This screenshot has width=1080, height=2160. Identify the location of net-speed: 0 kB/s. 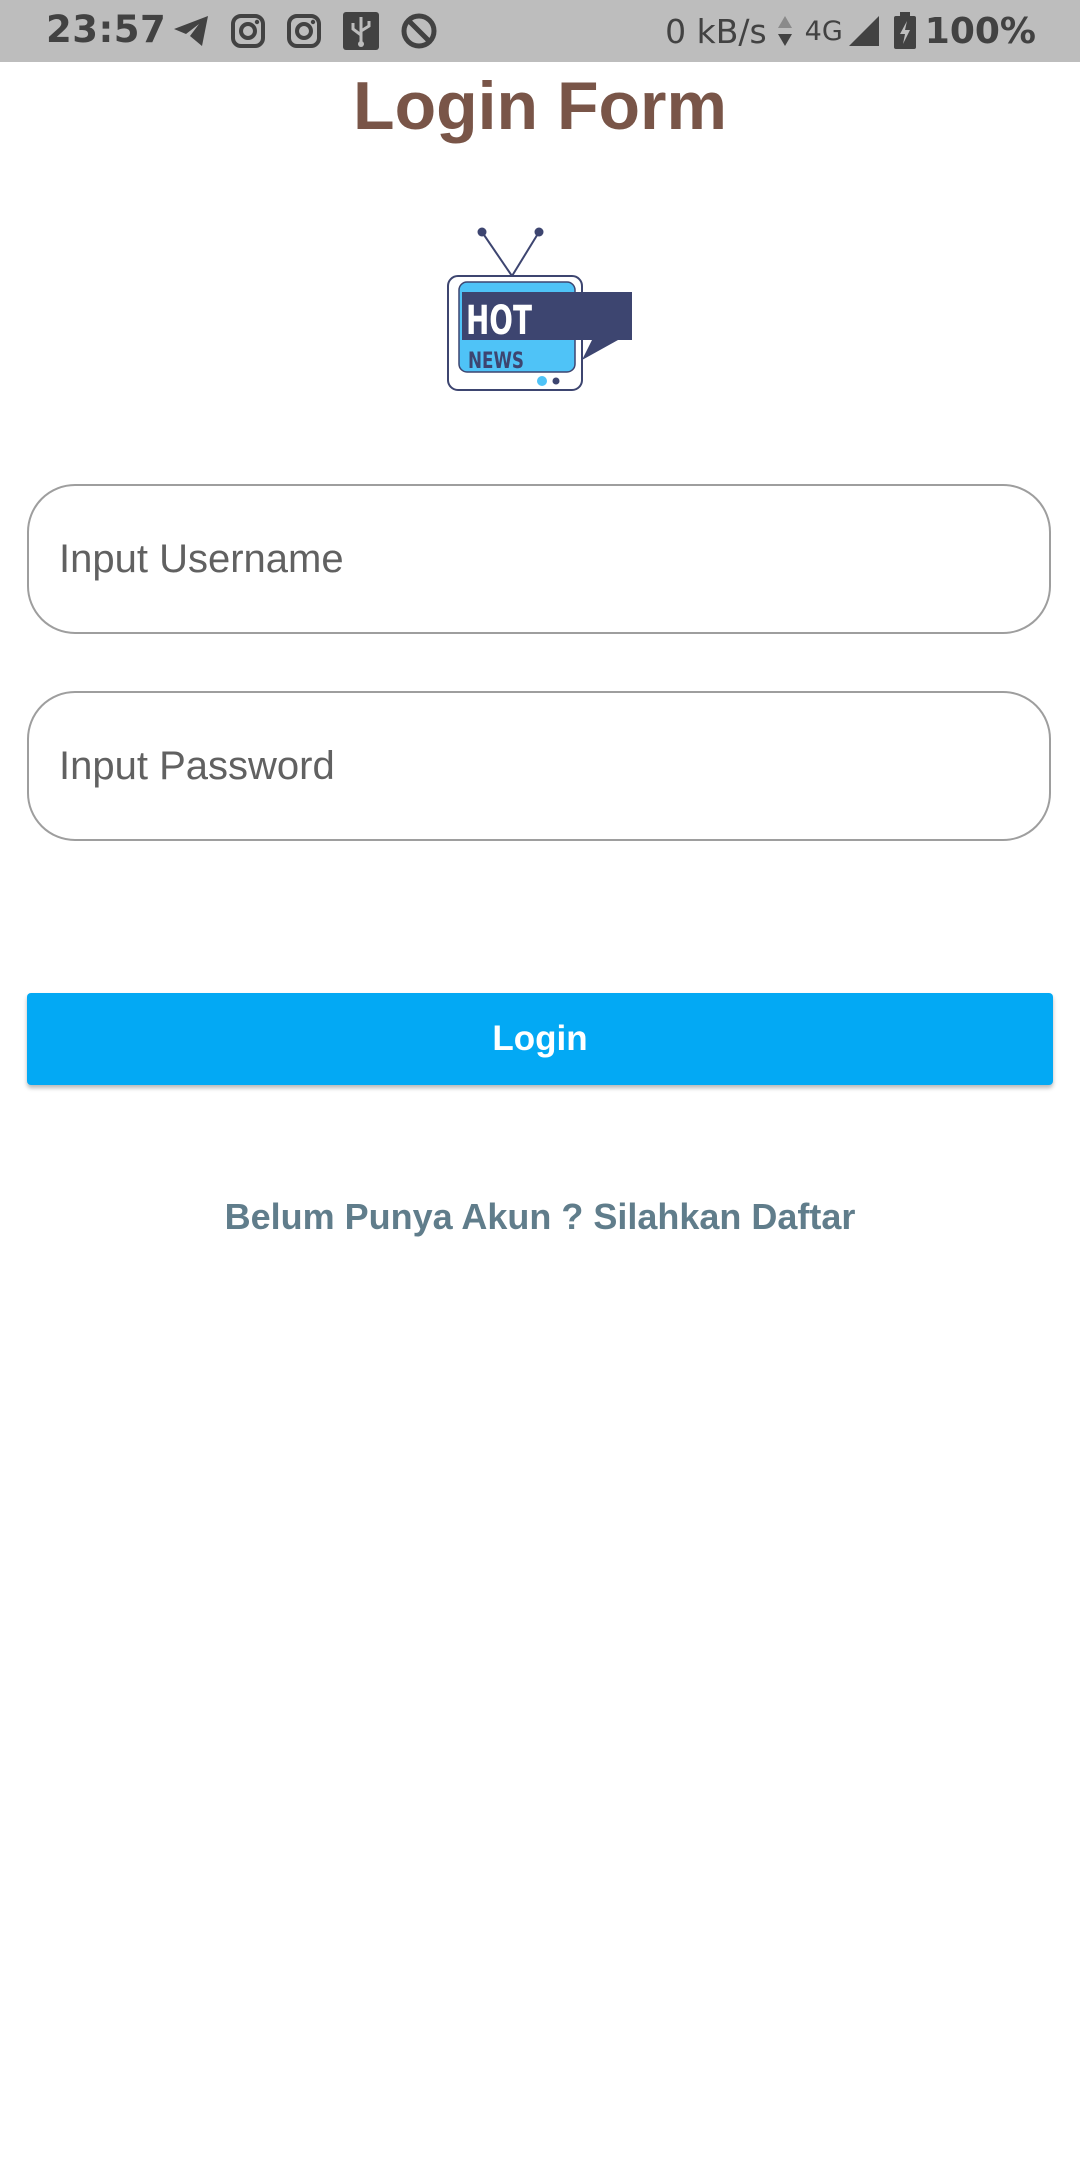
(716, 31).